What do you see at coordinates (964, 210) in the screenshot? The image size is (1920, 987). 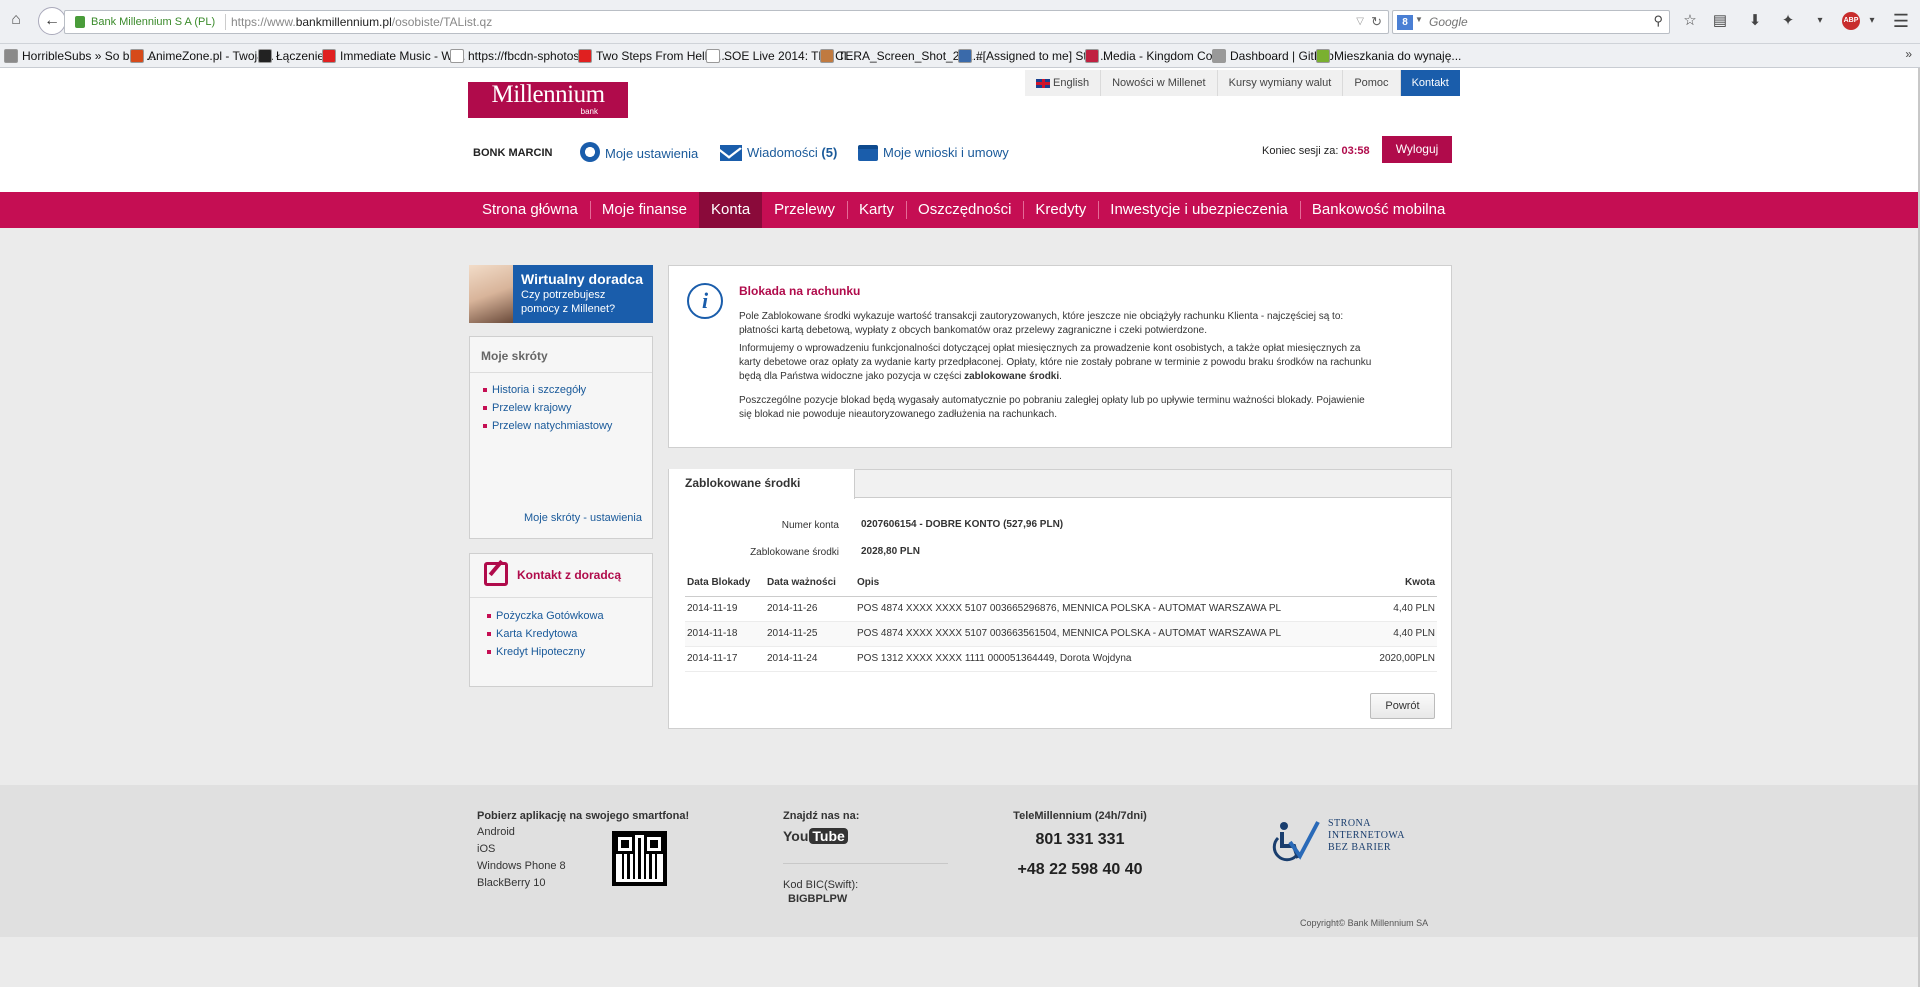 I see `nav-item: Oszczędności` at bounding box center [964, 210].